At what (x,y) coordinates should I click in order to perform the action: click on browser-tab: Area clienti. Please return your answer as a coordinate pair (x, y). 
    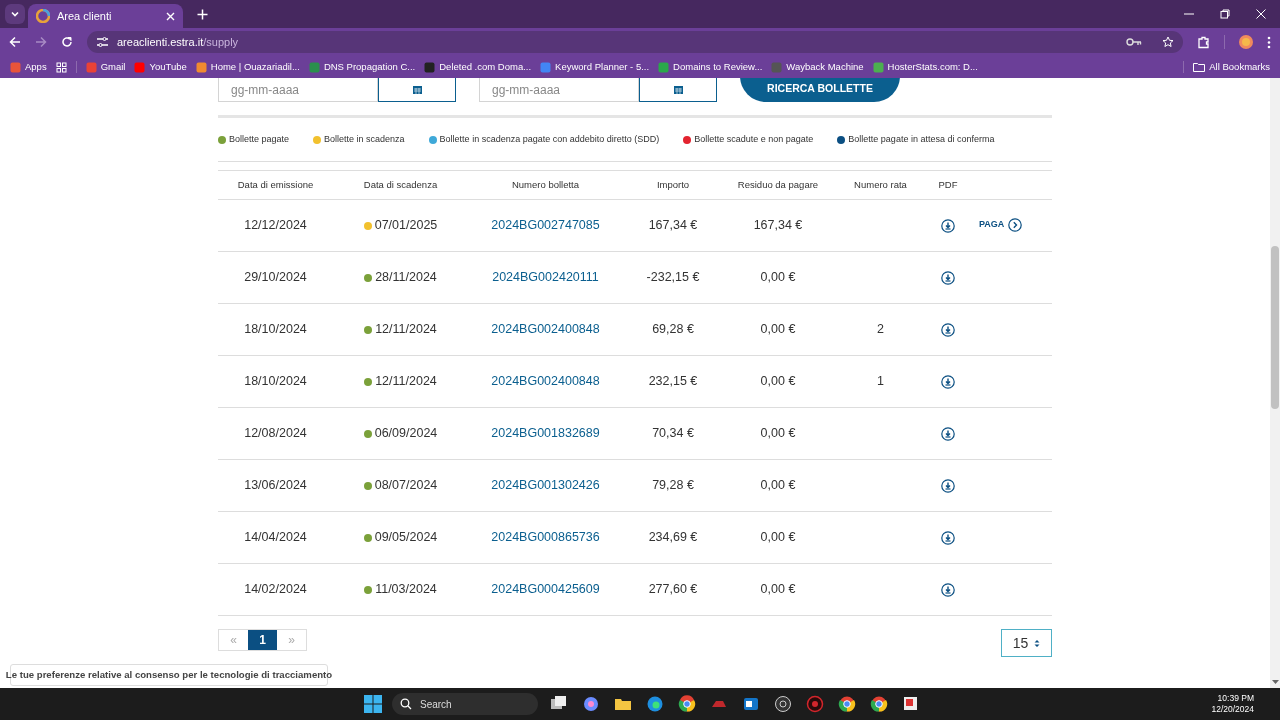
    Looking at the image, I should click on (105, 16).